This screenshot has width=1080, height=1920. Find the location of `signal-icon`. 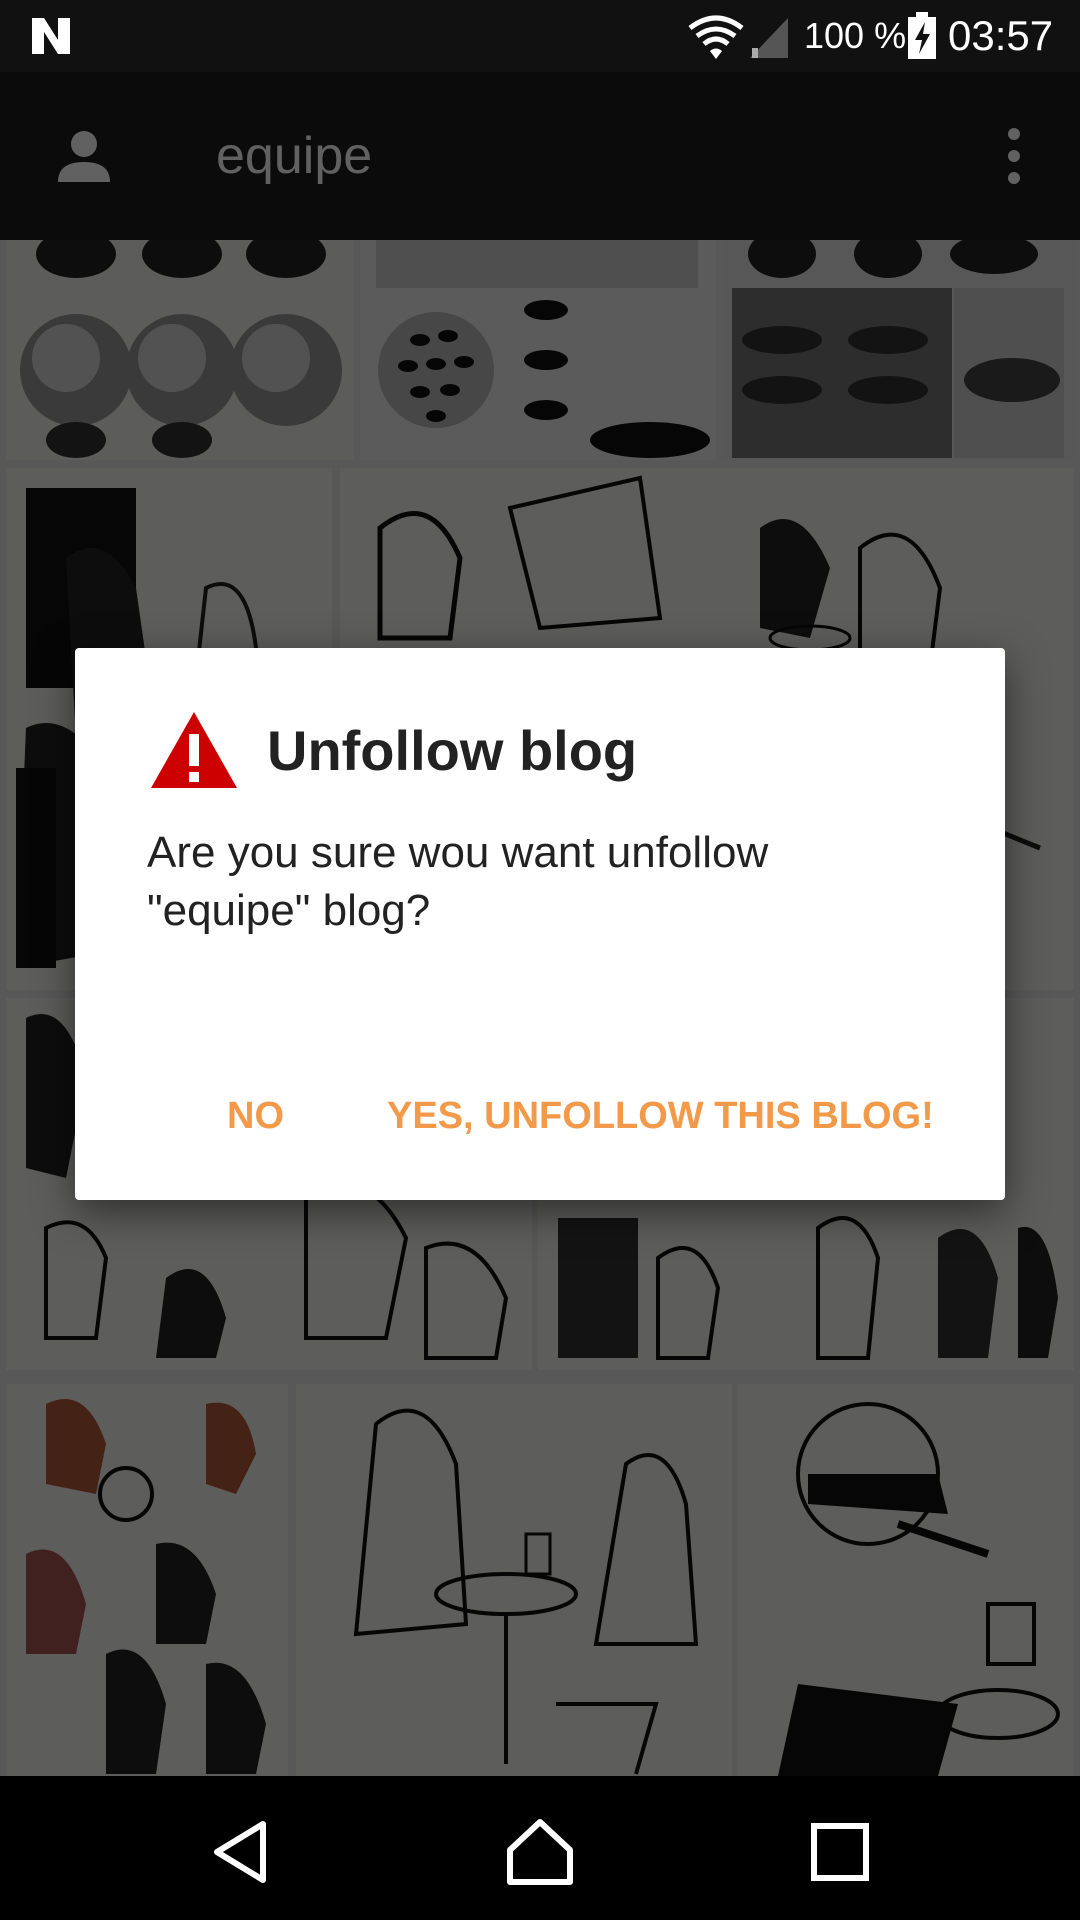

signal-icon is located at coordinates (769, 38).